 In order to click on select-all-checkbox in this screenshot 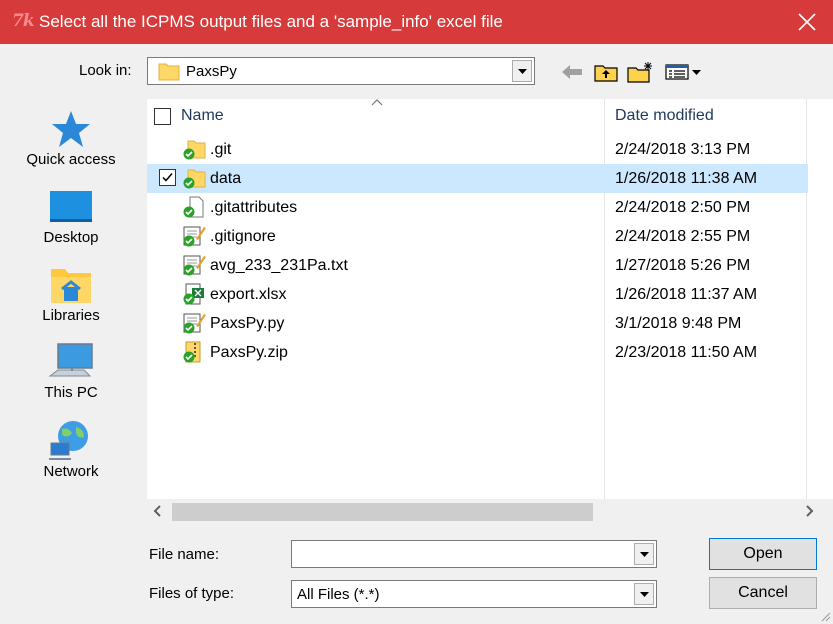, I will do `click(162, 116)`.